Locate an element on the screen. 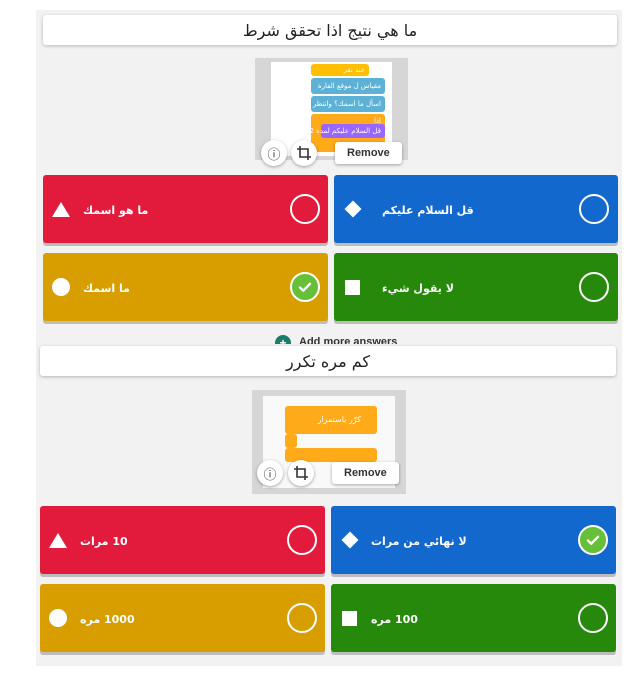  question-title-text: ما هي نتيج اذا تحقق شرط is located at coordinates (330, 30).